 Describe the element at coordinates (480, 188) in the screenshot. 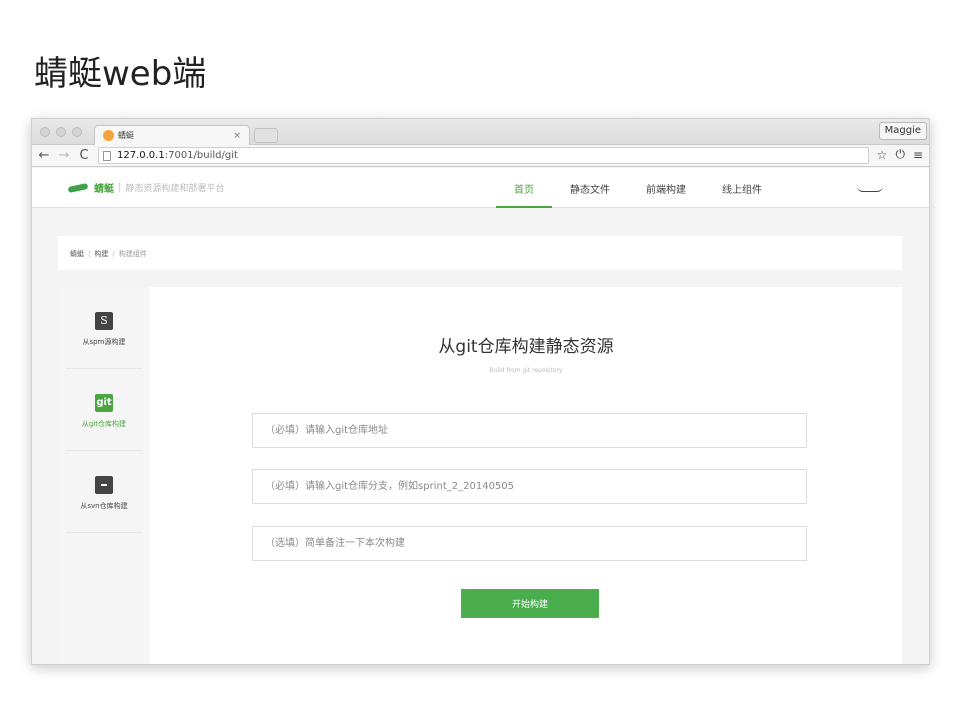

I see `site-header: 蜻蜓 | 静态资源构建和部署平台 首页 静态文件 前端构建 线上组件` at that location.